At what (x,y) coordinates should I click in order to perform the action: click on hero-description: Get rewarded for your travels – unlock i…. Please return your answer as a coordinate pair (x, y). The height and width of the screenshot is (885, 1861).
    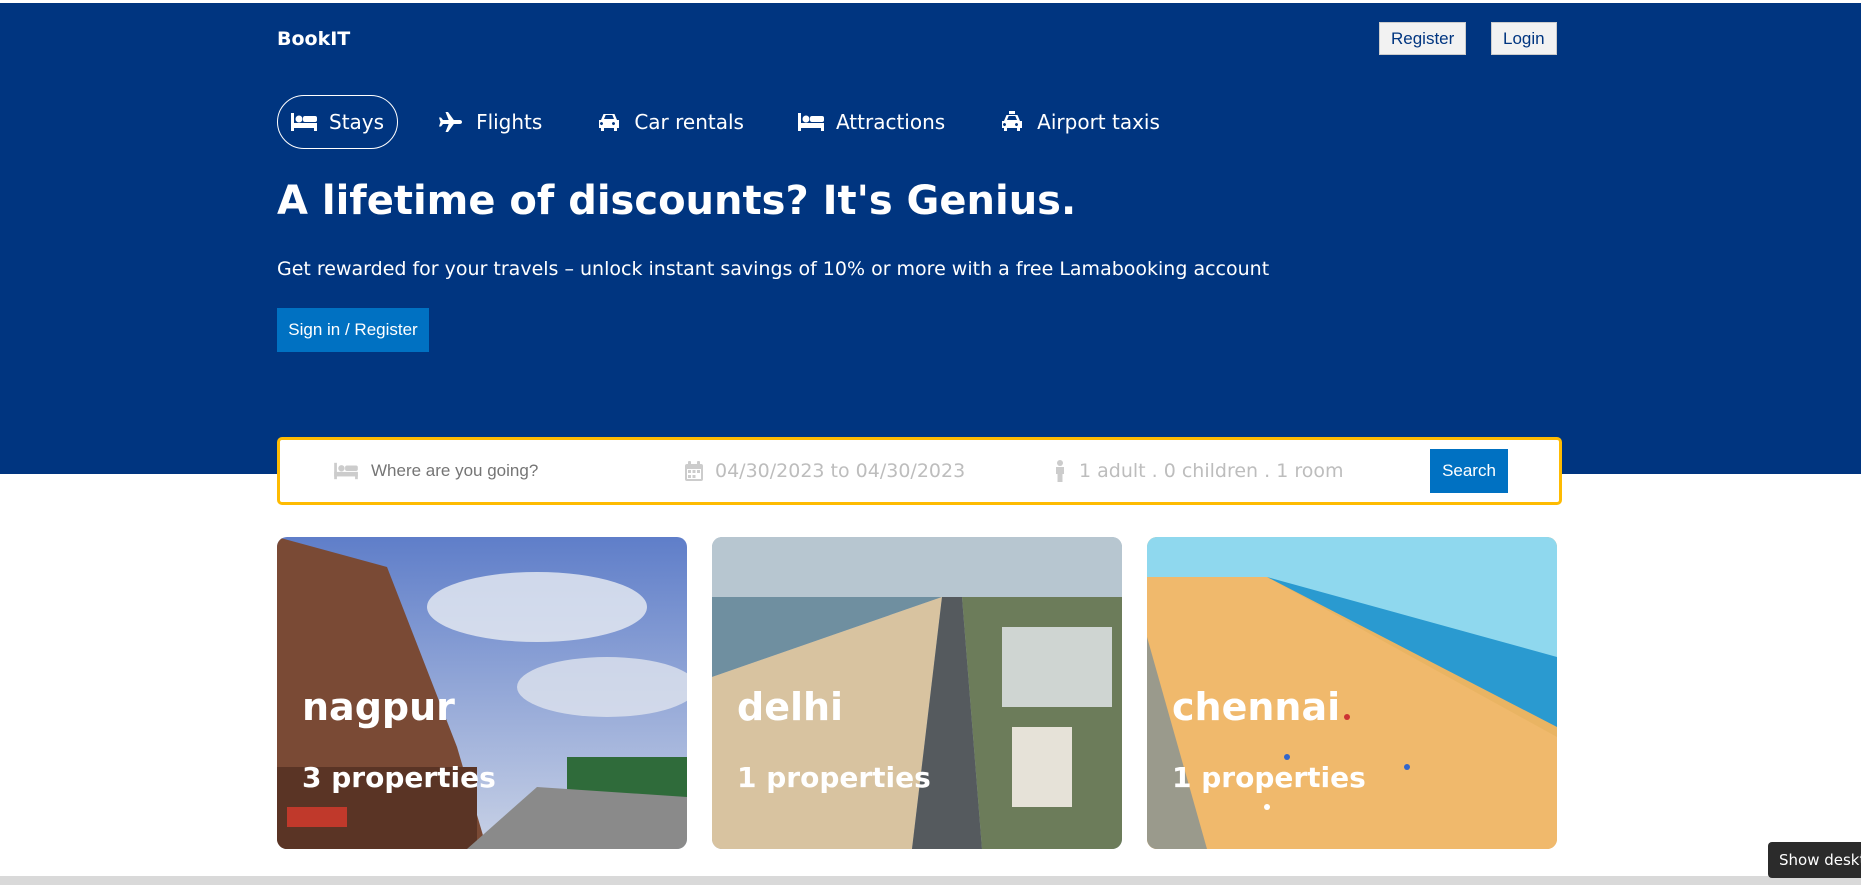
    Looking at the image, I should click on (773, 269).